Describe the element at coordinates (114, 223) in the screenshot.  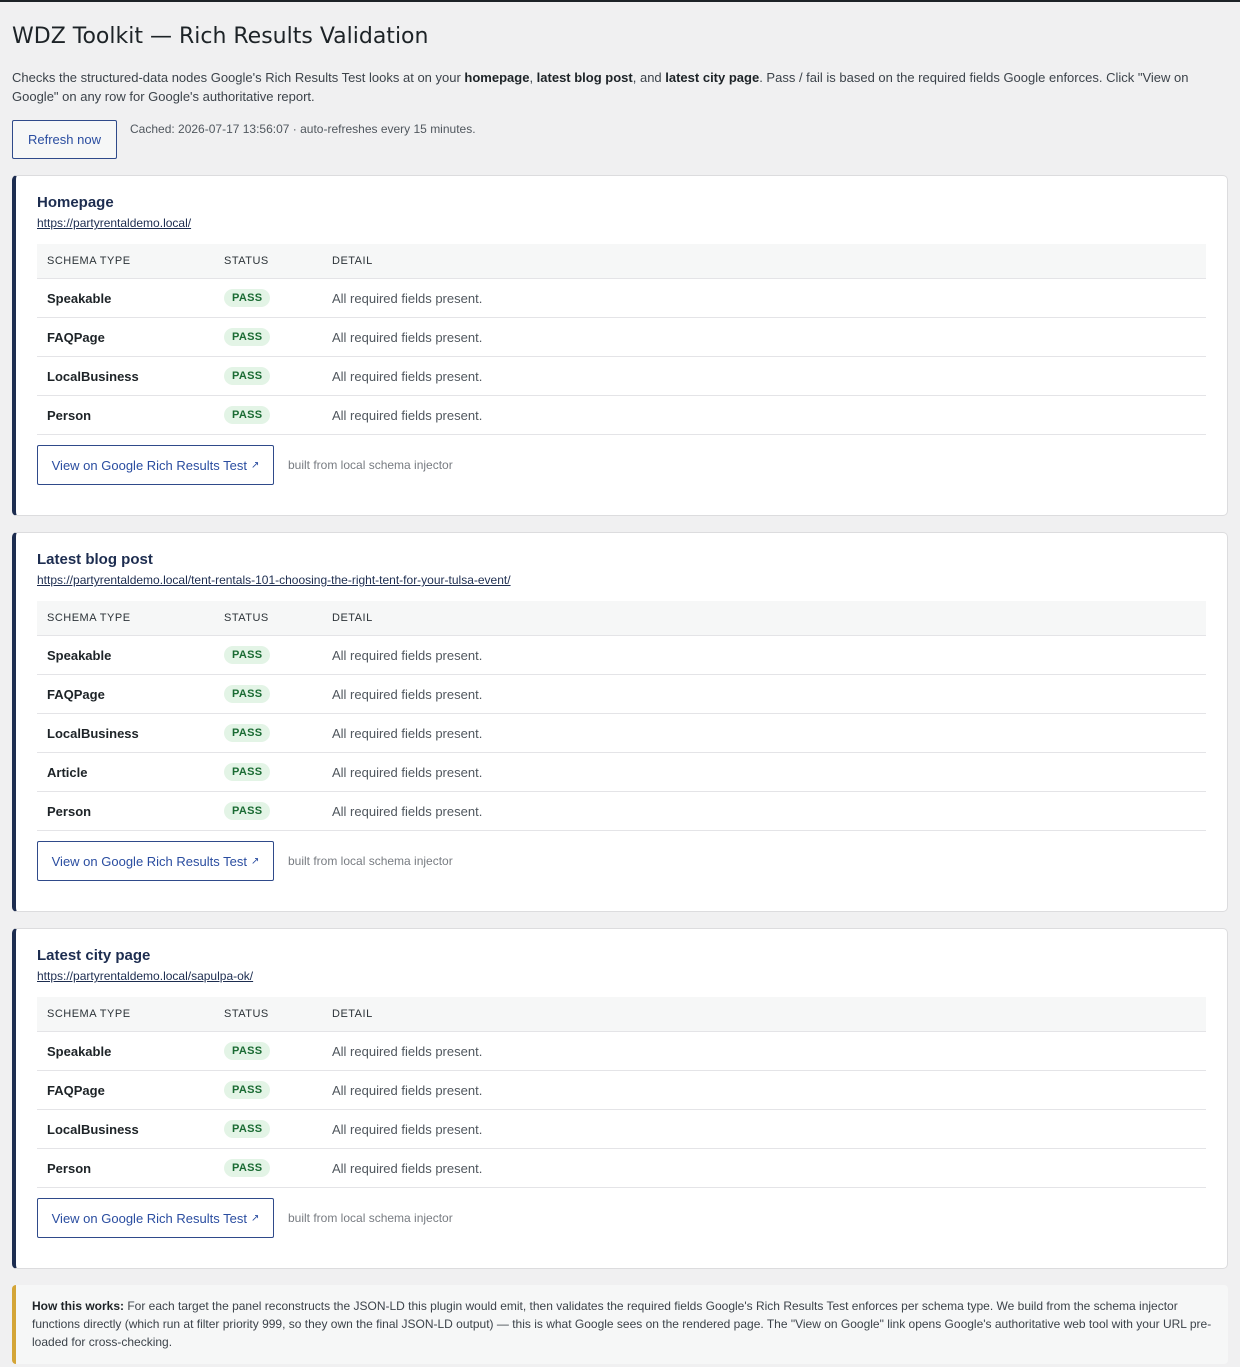
I see `card-url-link: https://partyrentaldemo.local/` at that location.